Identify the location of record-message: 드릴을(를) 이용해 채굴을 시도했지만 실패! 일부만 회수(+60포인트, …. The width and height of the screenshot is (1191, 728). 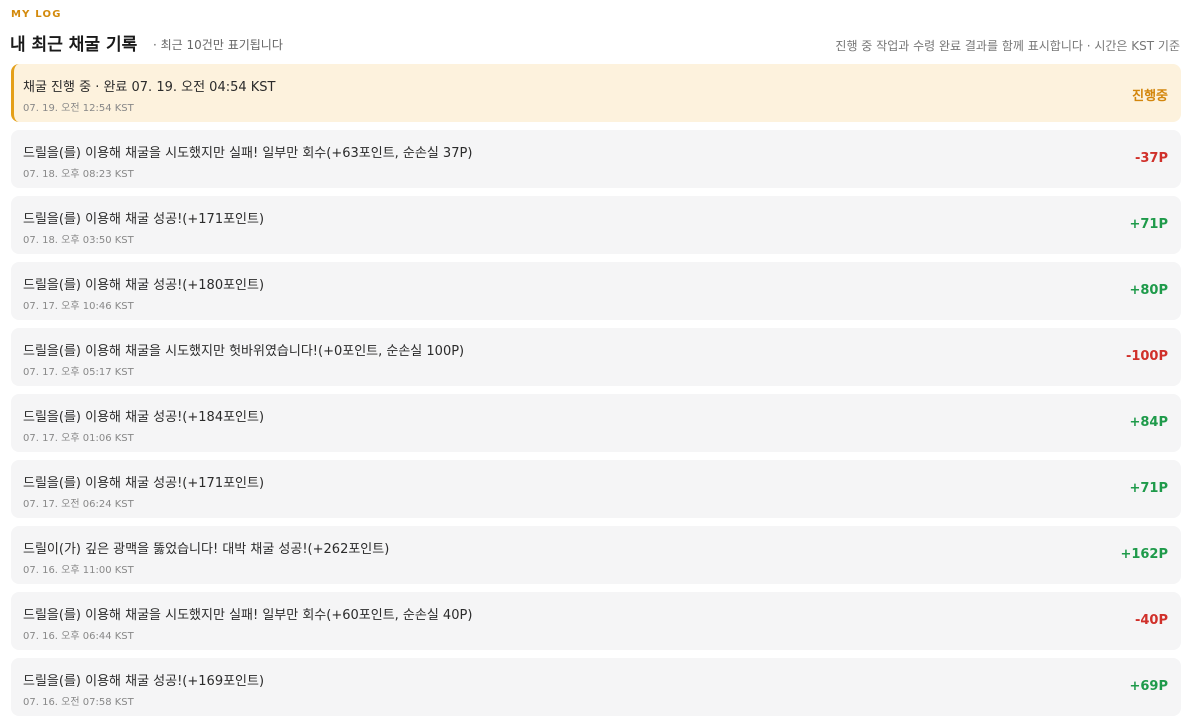
(248, 615).